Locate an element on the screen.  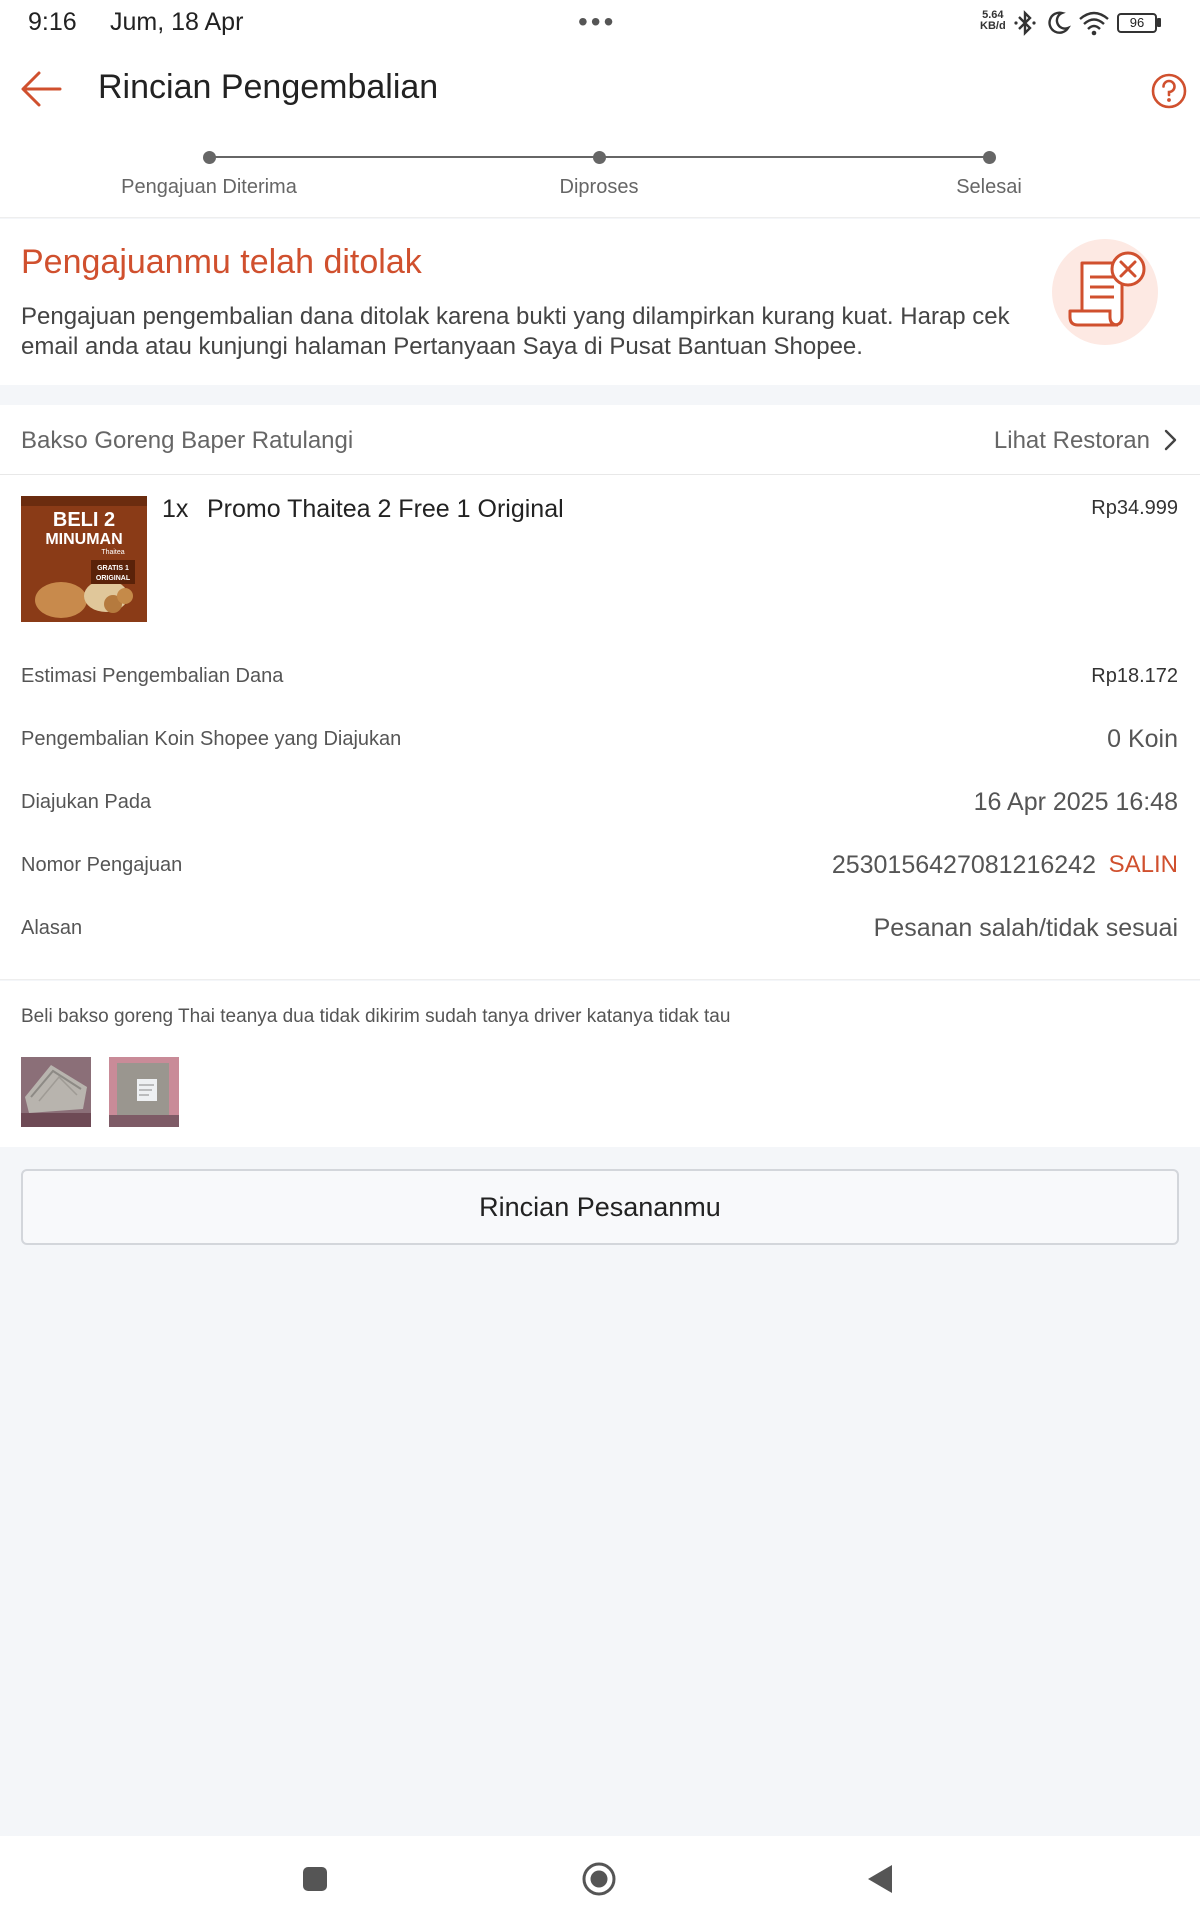
restaurant-name: Bakso Goreng Baper Ratulangi is located at coordinates (187, 440).